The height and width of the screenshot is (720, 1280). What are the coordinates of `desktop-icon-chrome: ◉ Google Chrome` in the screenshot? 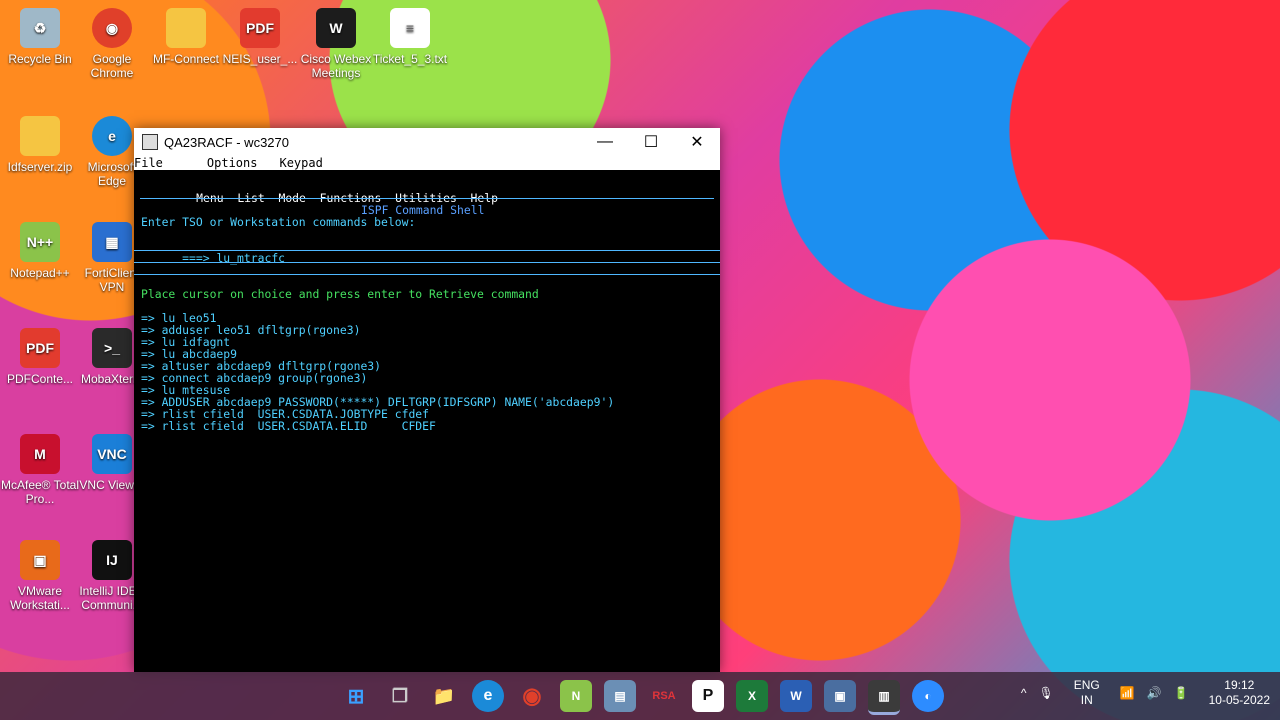 It's located at (112, 44).